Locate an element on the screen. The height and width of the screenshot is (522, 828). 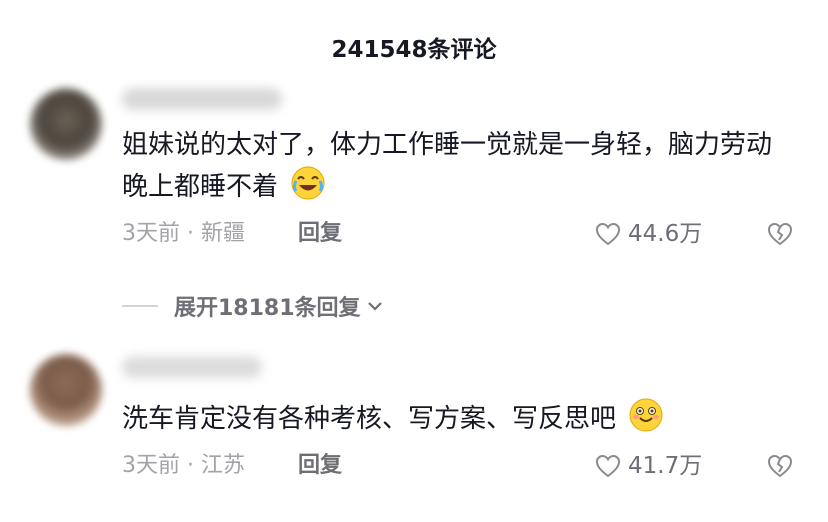
comment-text: 洗车肯定没有各种考核、写方案、写反思吧 is located at coordinates (457, 418).